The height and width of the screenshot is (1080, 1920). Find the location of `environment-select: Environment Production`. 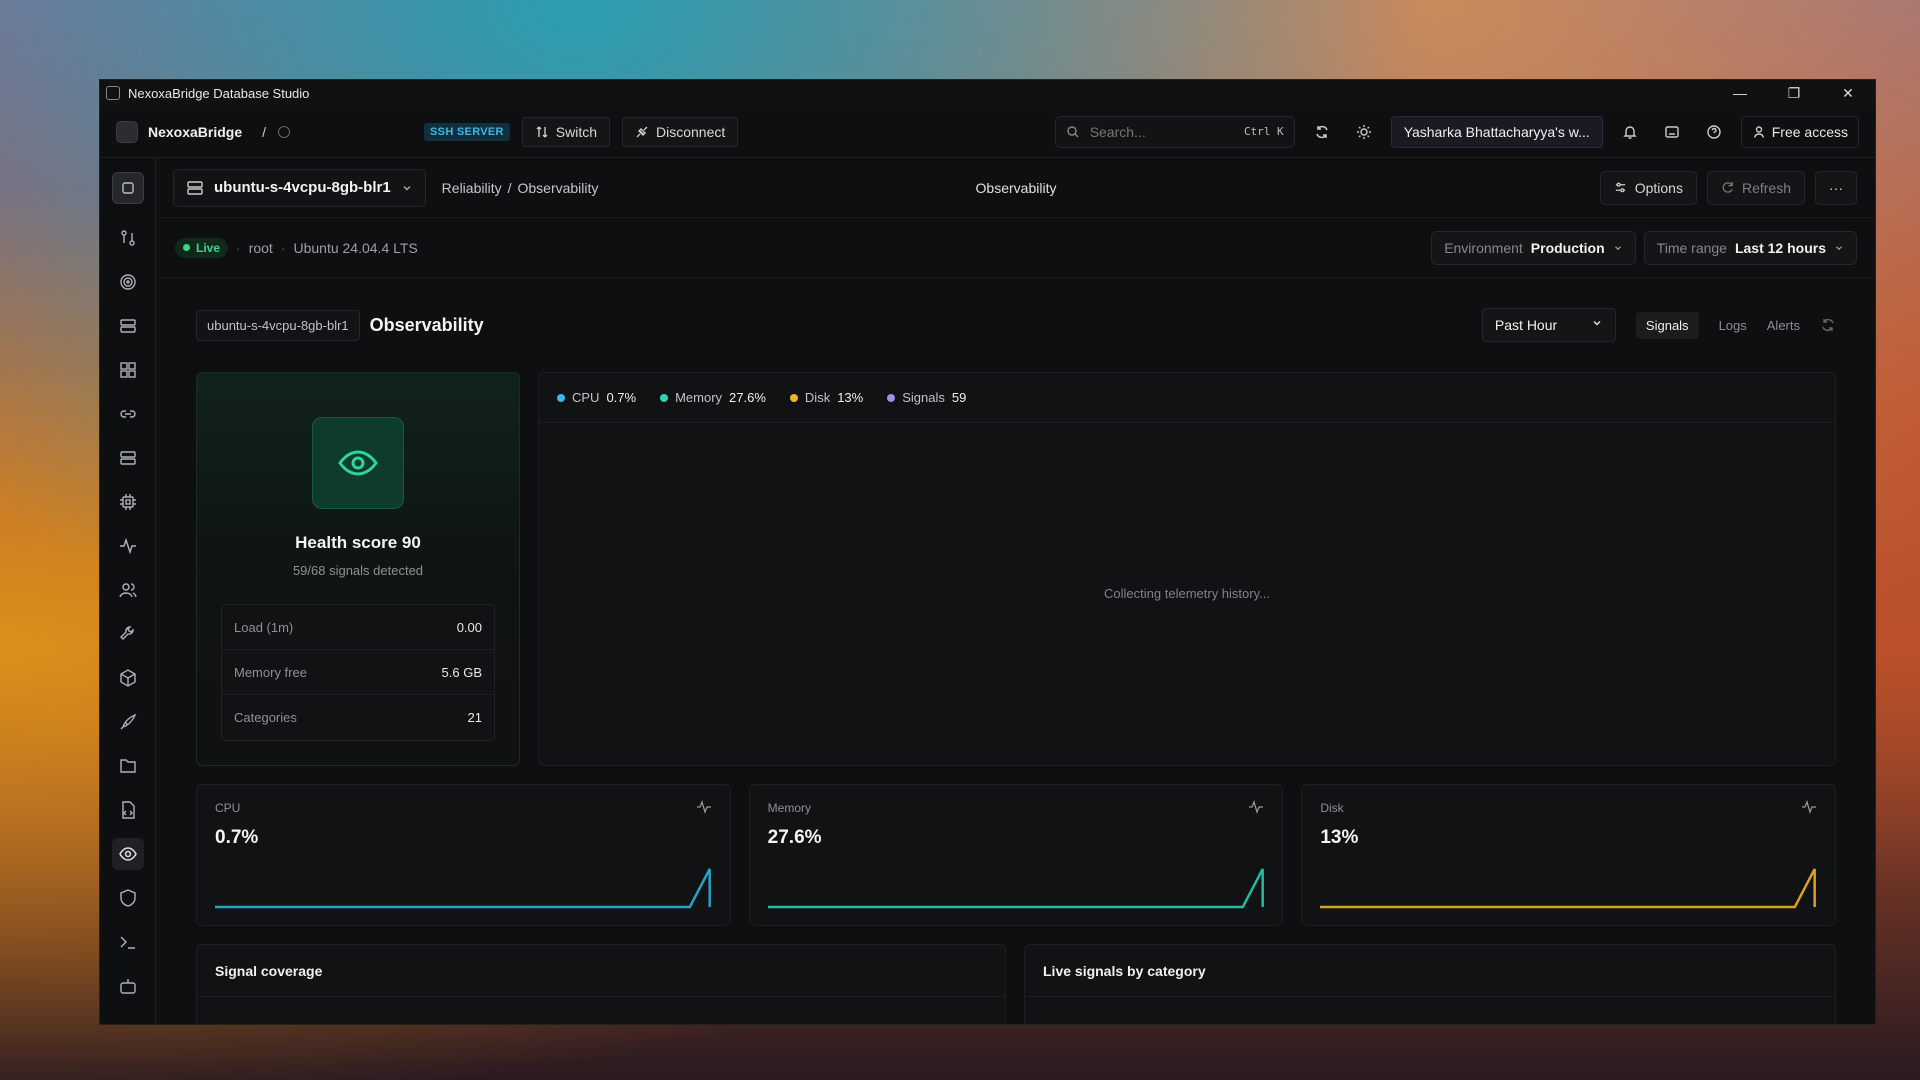

environment-select: Environment Production is located at coordinates (1533, 247).